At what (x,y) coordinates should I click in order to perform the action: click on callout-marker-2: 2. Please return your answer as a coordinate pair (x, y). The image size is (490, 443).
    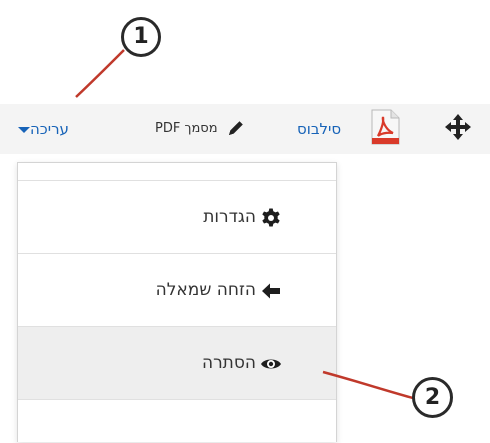
    Looking at the image, I should click on (432, 397).